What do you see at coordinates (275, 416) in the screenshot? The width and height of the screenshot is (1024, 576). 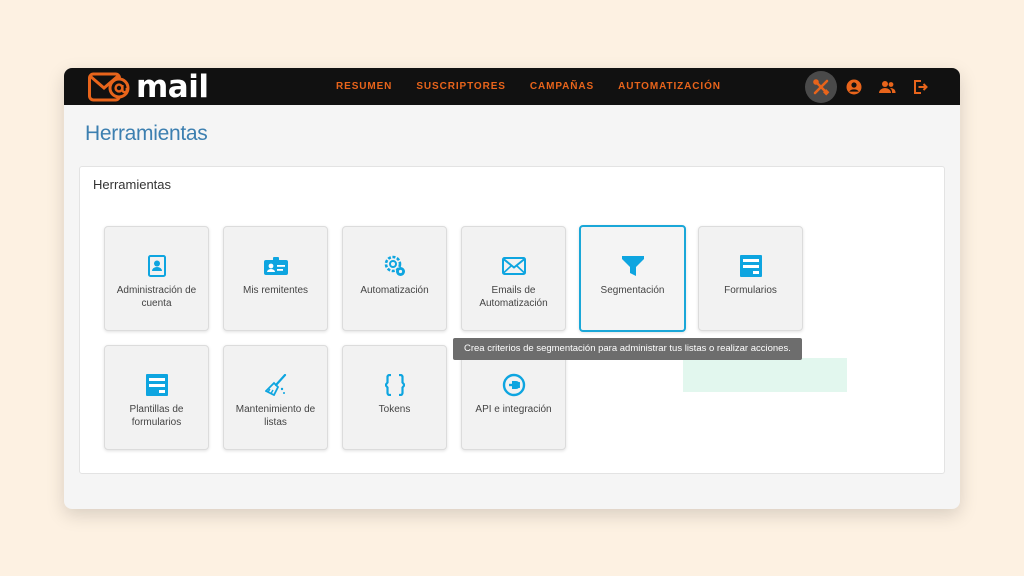 I see `tile-label: Mantenimiento de listas` at bounding box center [275, 416].